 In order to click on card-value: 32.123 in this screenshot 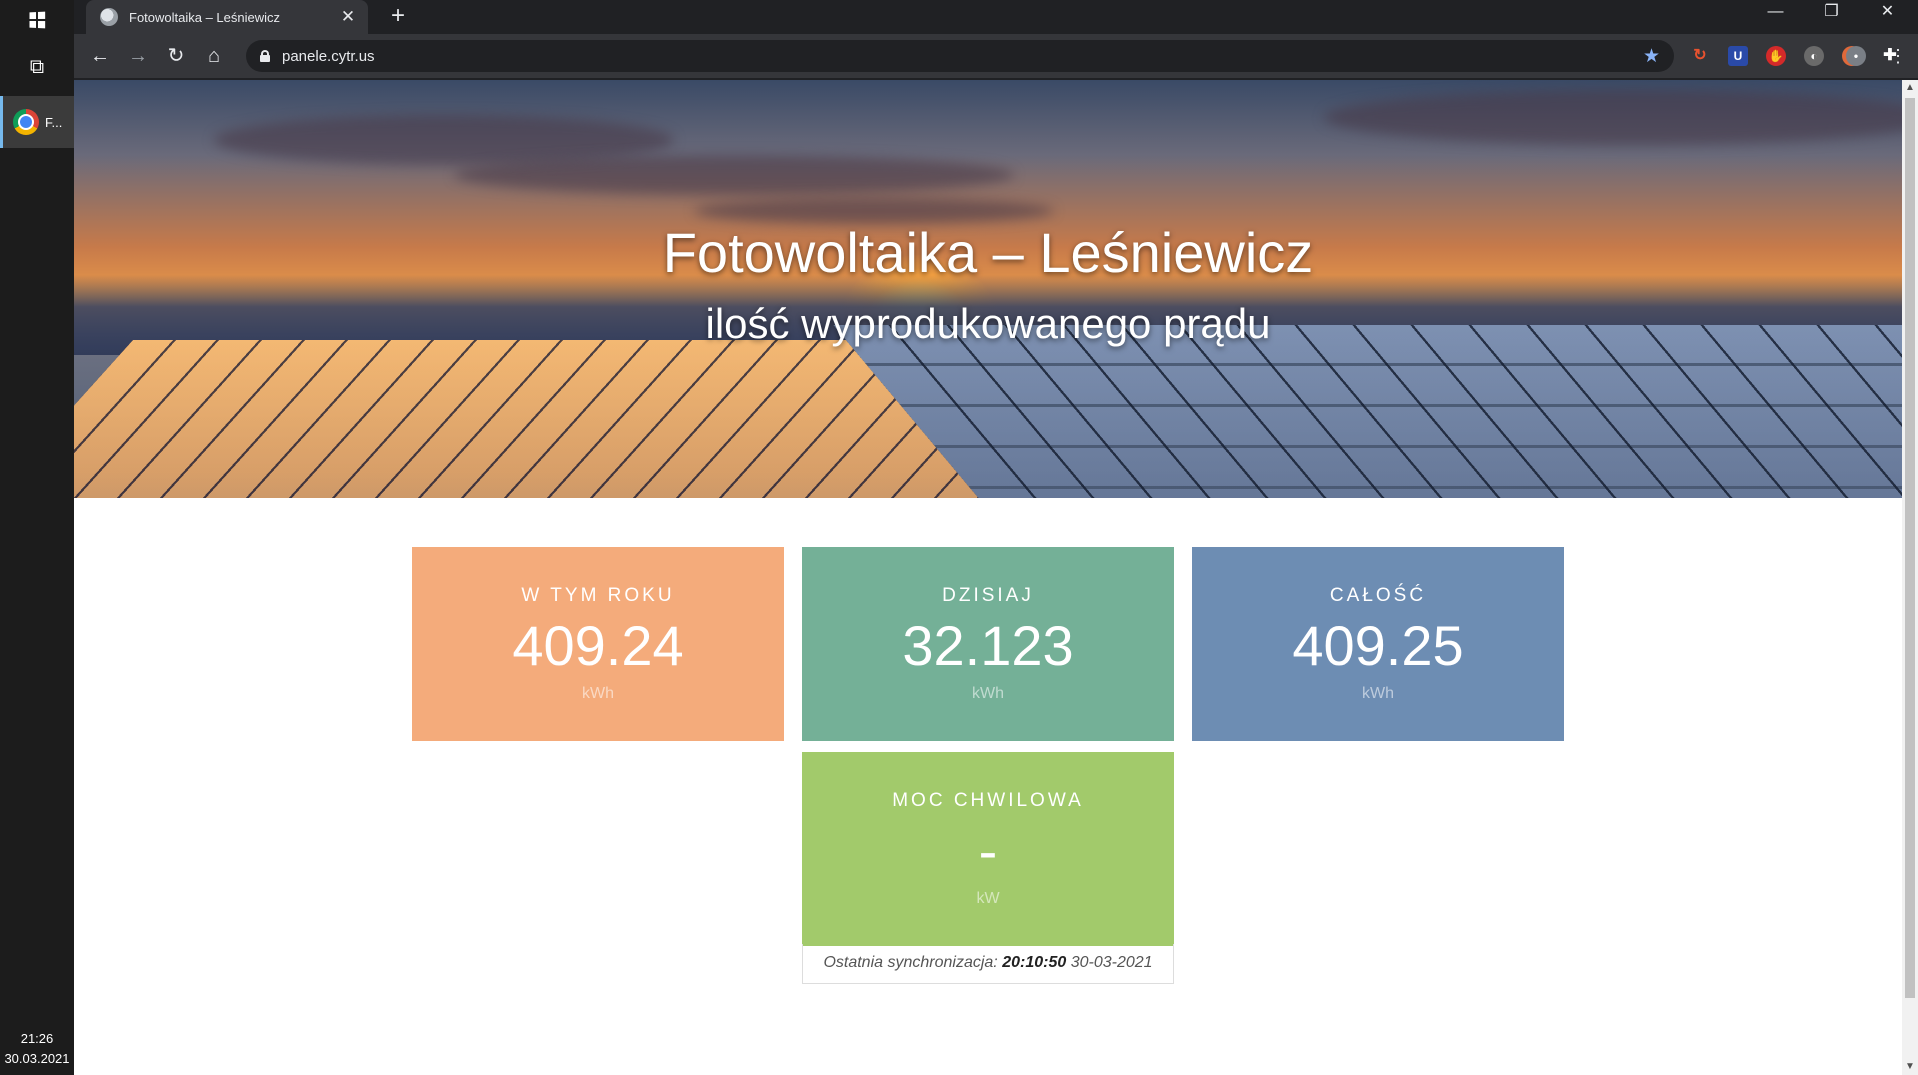, I will do `click(988, 645)`.